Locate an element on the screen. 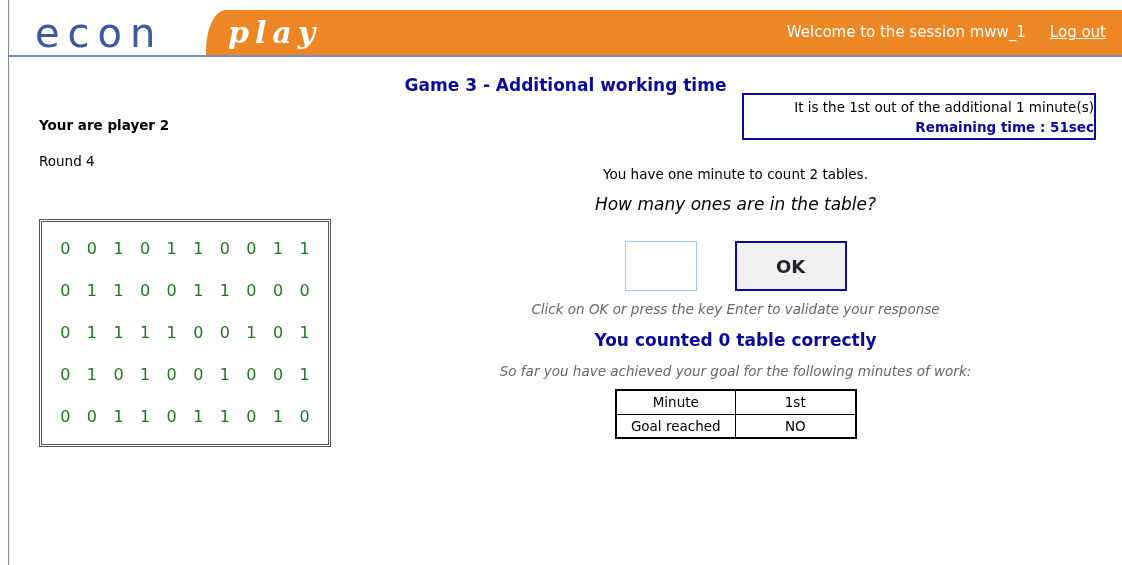  table-cell: Minute is located at coordinates (675, 402).